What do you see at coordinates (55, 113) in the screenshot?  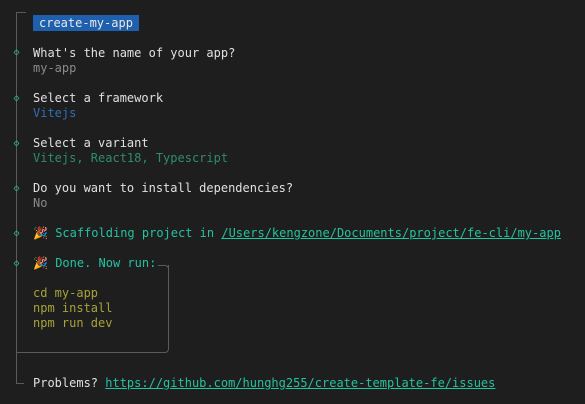 I see `step-answer: Vitejs` at bounding box center [55, 113].